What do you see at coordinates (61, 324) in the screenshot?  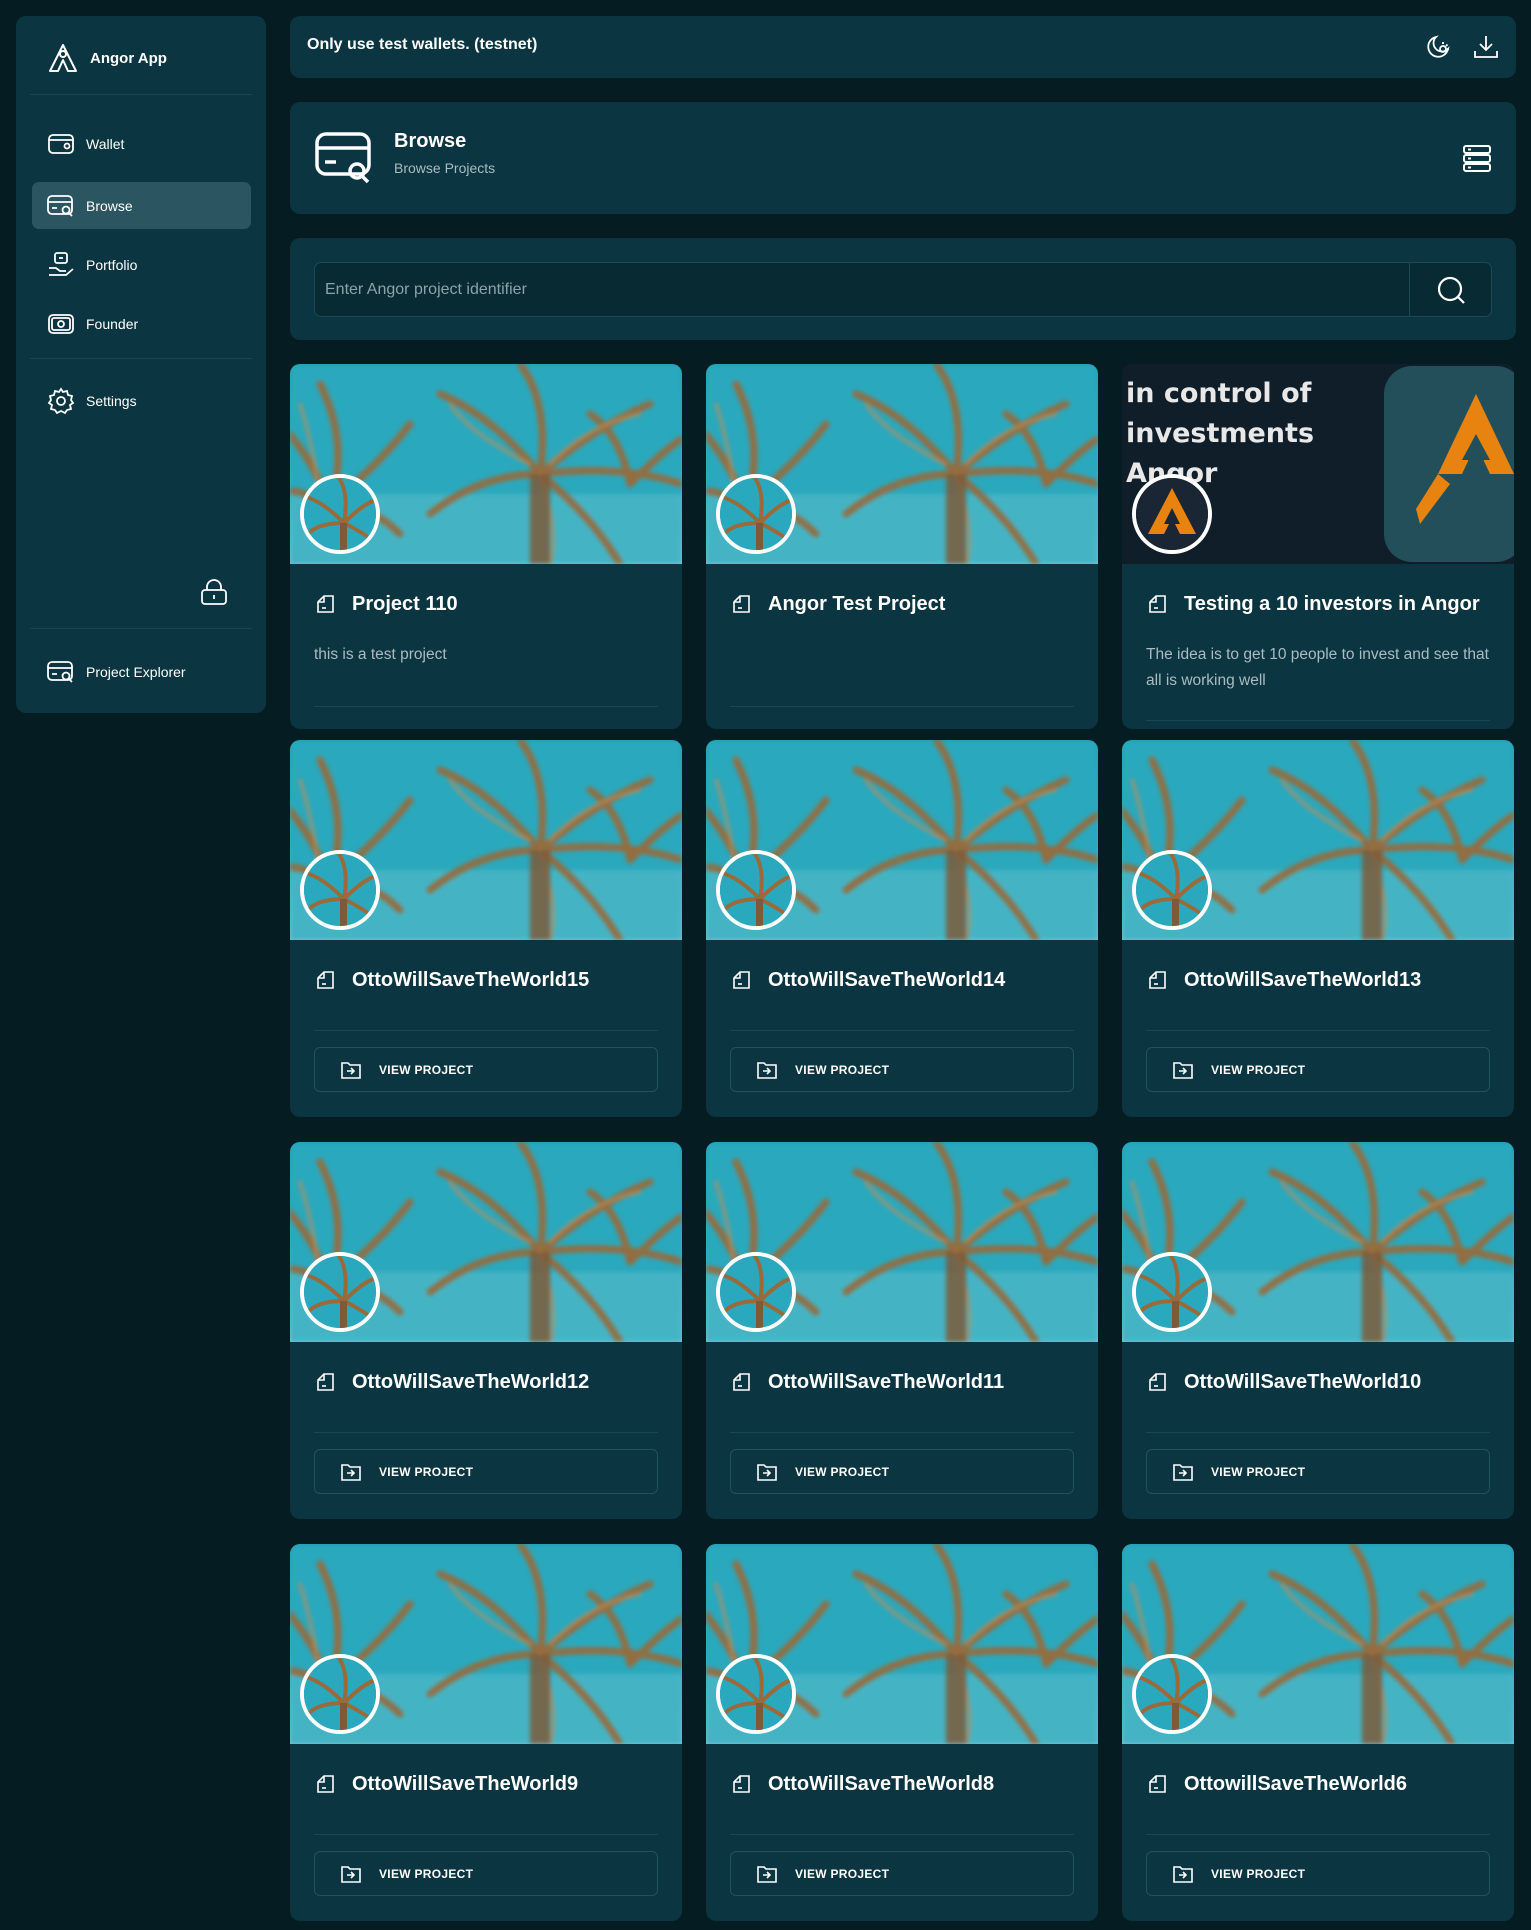 I see `founder-icon` at bounding box center [61, 324].